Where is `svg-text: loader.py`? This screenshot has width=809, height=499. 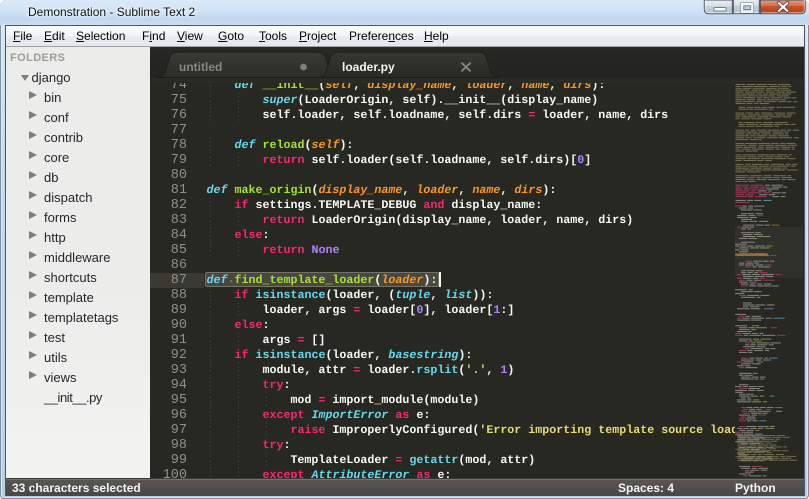
svg-text: loader.py is located at coordinates (368, 67).